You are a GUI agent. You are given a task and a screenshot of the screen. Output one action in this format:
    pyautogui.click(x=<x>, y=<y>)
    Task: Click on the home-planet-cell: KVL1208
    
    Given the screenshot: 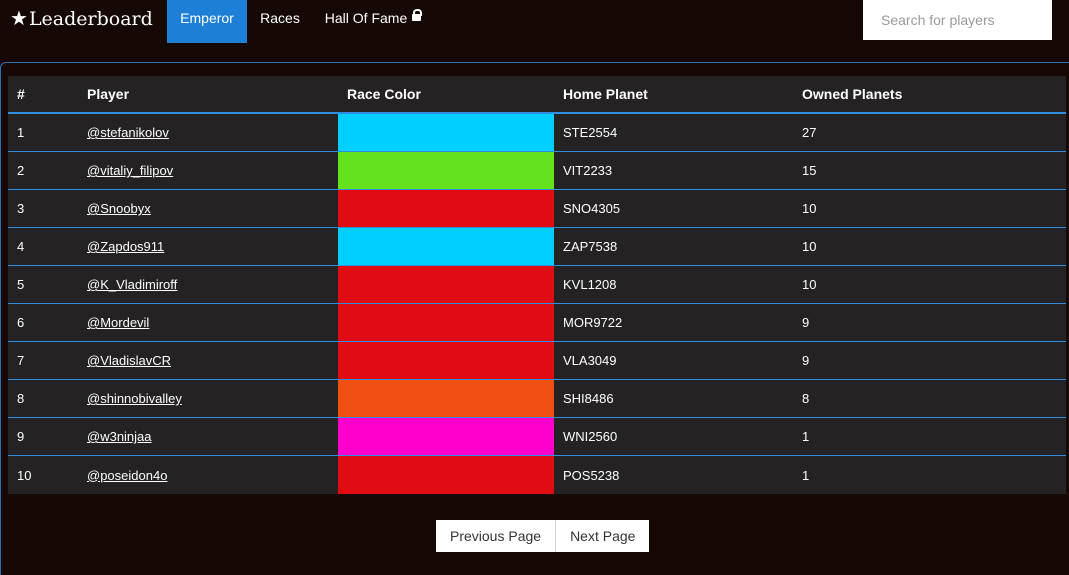 What is the action you would take?
    pyautogui.click(x=673, y=284)
    